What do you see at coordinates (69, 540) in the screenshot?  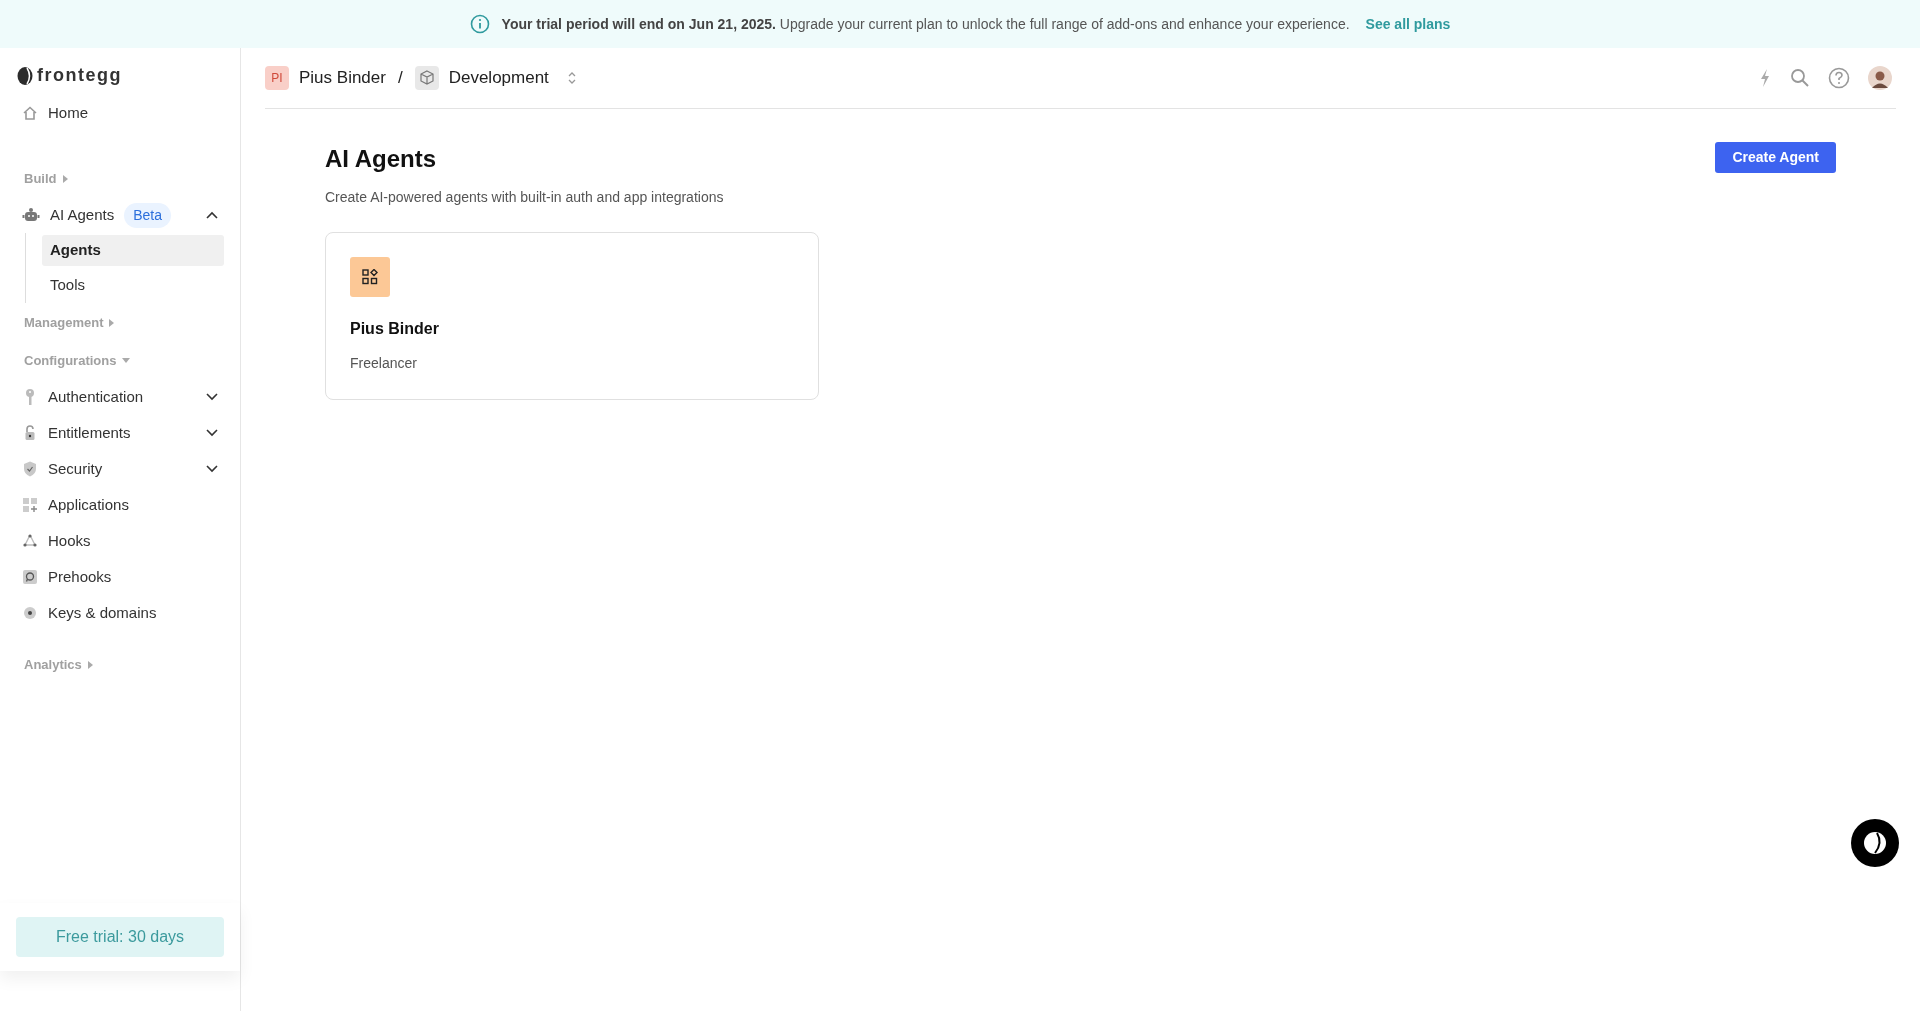 I see `sidebar-label: Hooks` at bounding box center [69, 540].